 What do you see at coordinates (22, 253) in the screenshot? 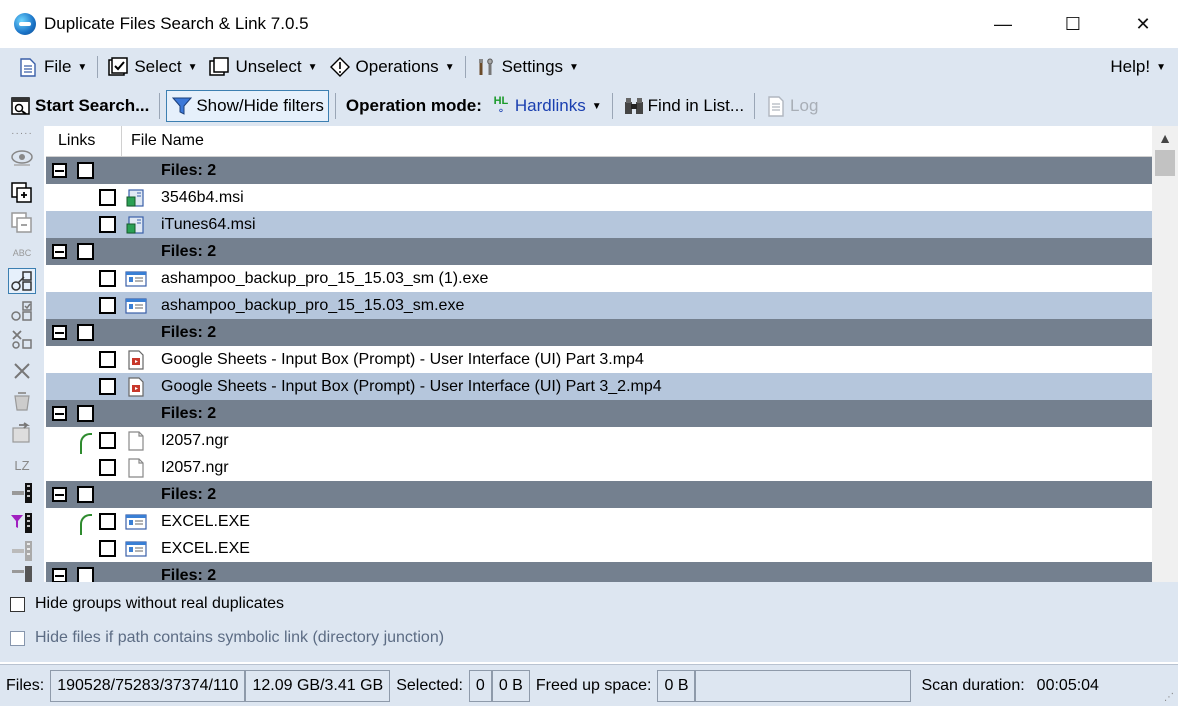
I see `abc-icon: ABC` at bounding box center [22, 253].